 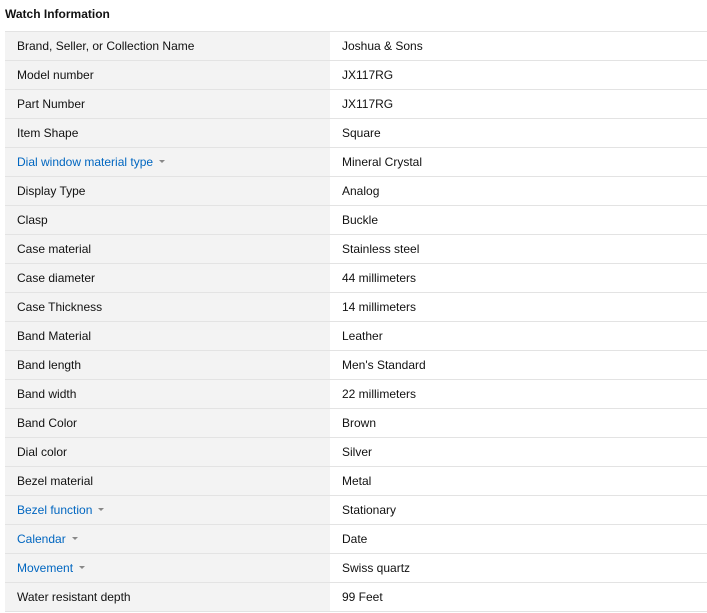 I want to click on row-value: JX117RG, so click(x=368, y=104).